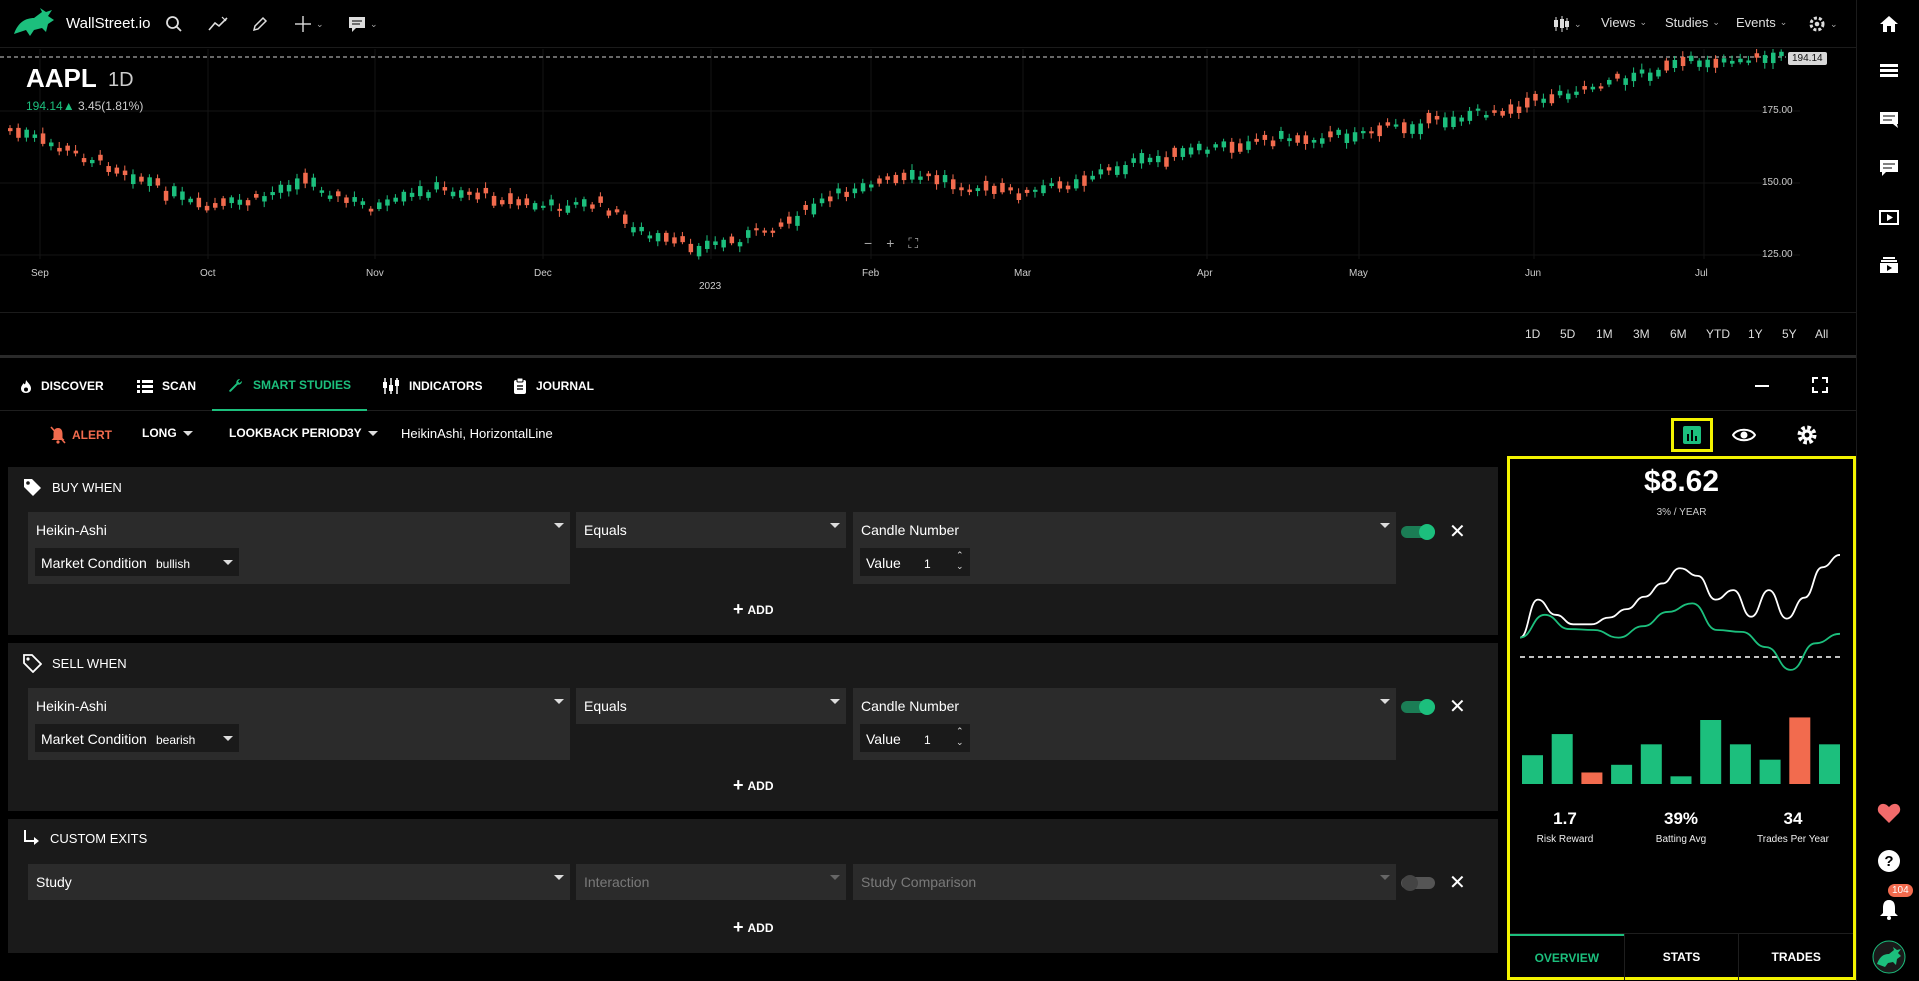 The width and height of the screenshot is (1919, 981). I want to click on sell-param-select: Market Condition bearish, so click(137, 738).